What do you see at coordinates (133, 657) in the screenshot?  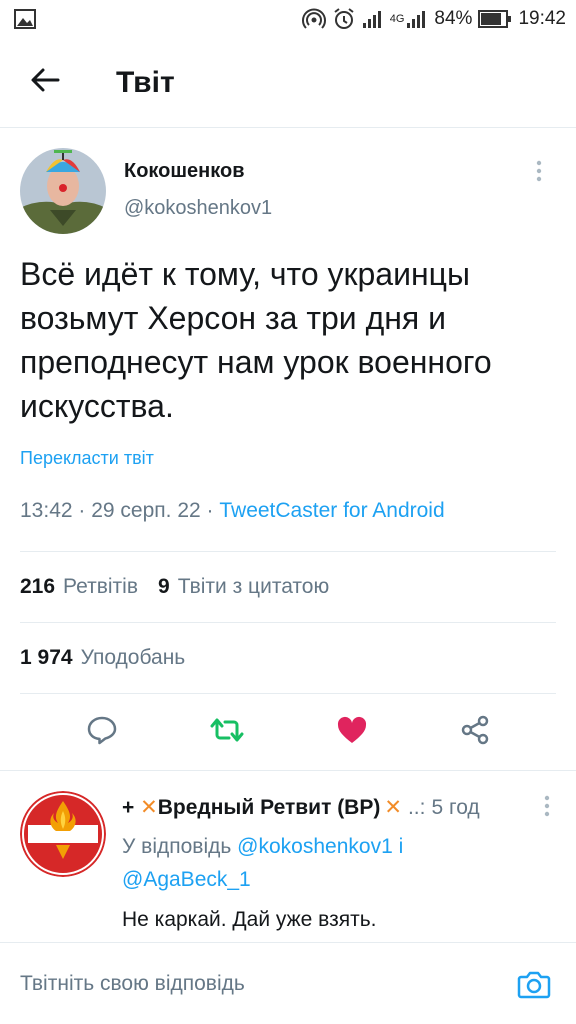 I see `likes-label: Уподобань` at bounding box center [133, 657].